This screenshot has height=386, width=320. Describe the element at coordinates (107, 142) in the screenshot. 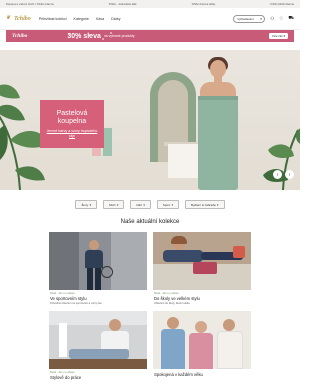

I see `hero-towel-green` at that location.